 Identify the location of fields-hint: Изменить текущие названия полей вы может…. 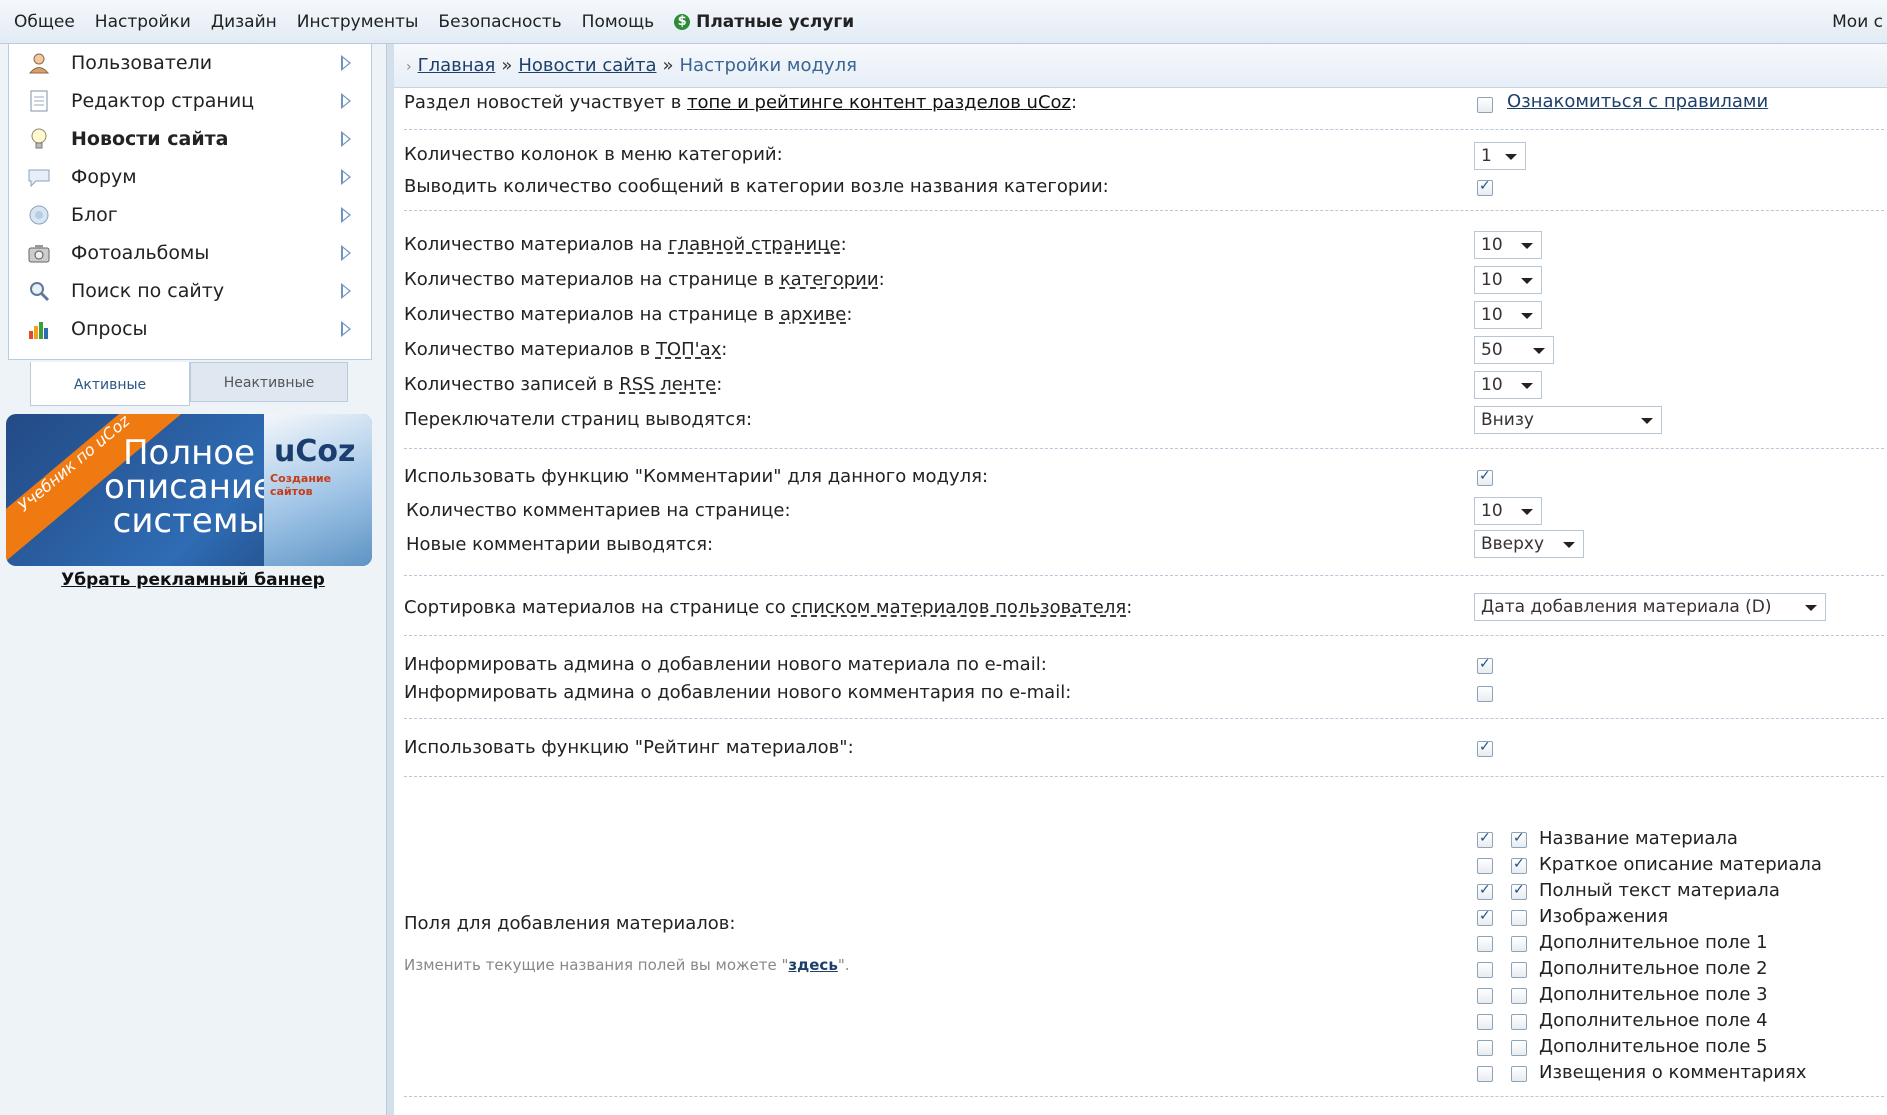
(626, 965).